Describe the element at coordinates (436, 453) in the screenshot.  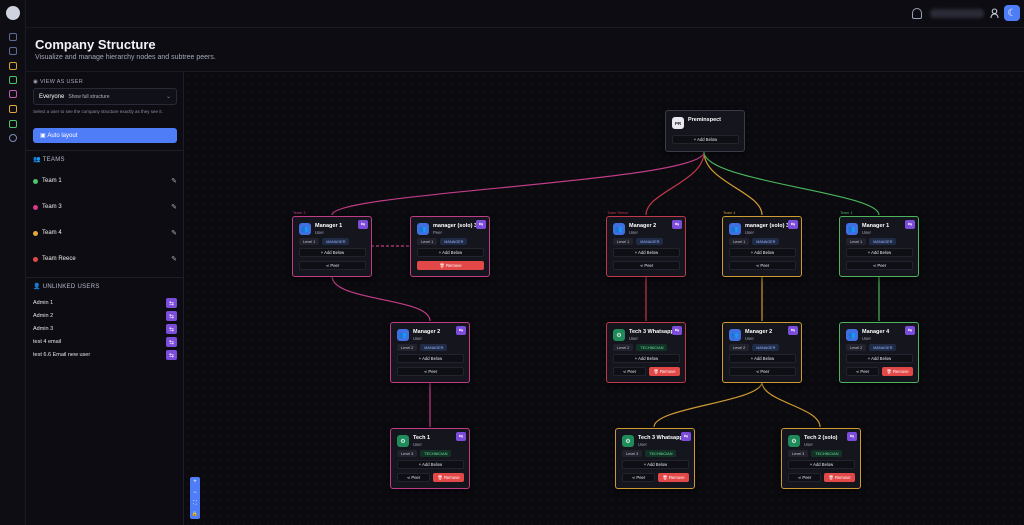
I see `role-badge: TECHNICIAN` at that location.